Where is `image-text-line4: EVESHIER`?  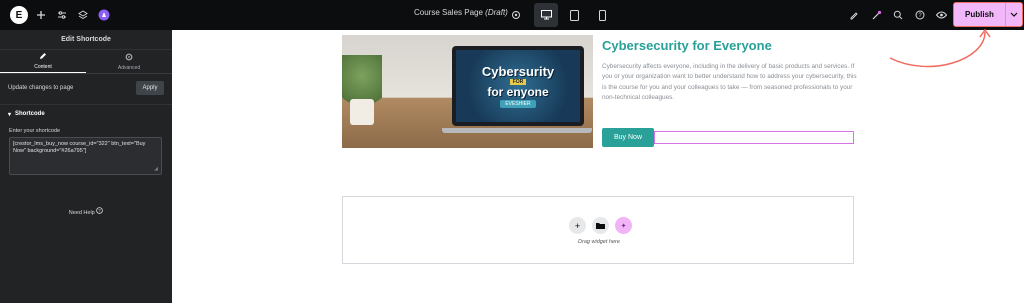
image-text-line4: EVESHIER is located at coordinates (518, 103).